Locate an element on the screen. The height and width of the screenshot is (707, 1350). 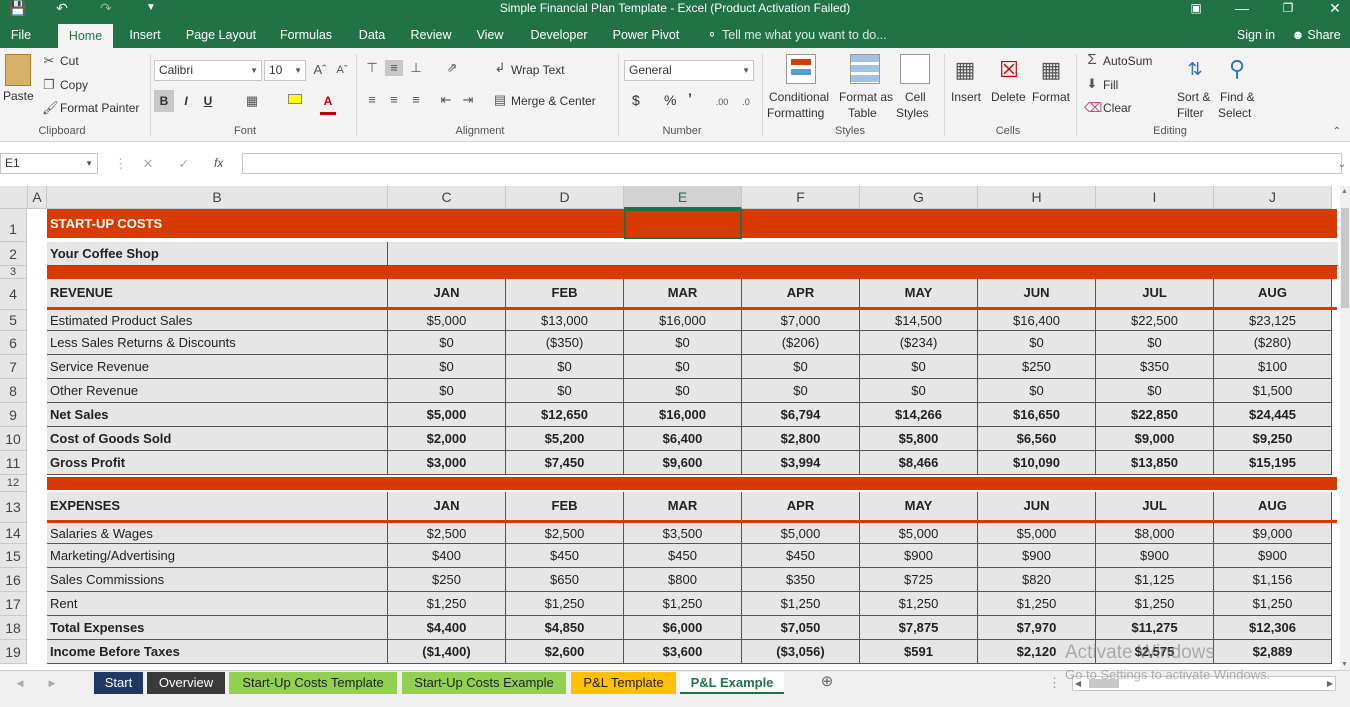
comma-button: ’ is located at coordinates (690, 98).